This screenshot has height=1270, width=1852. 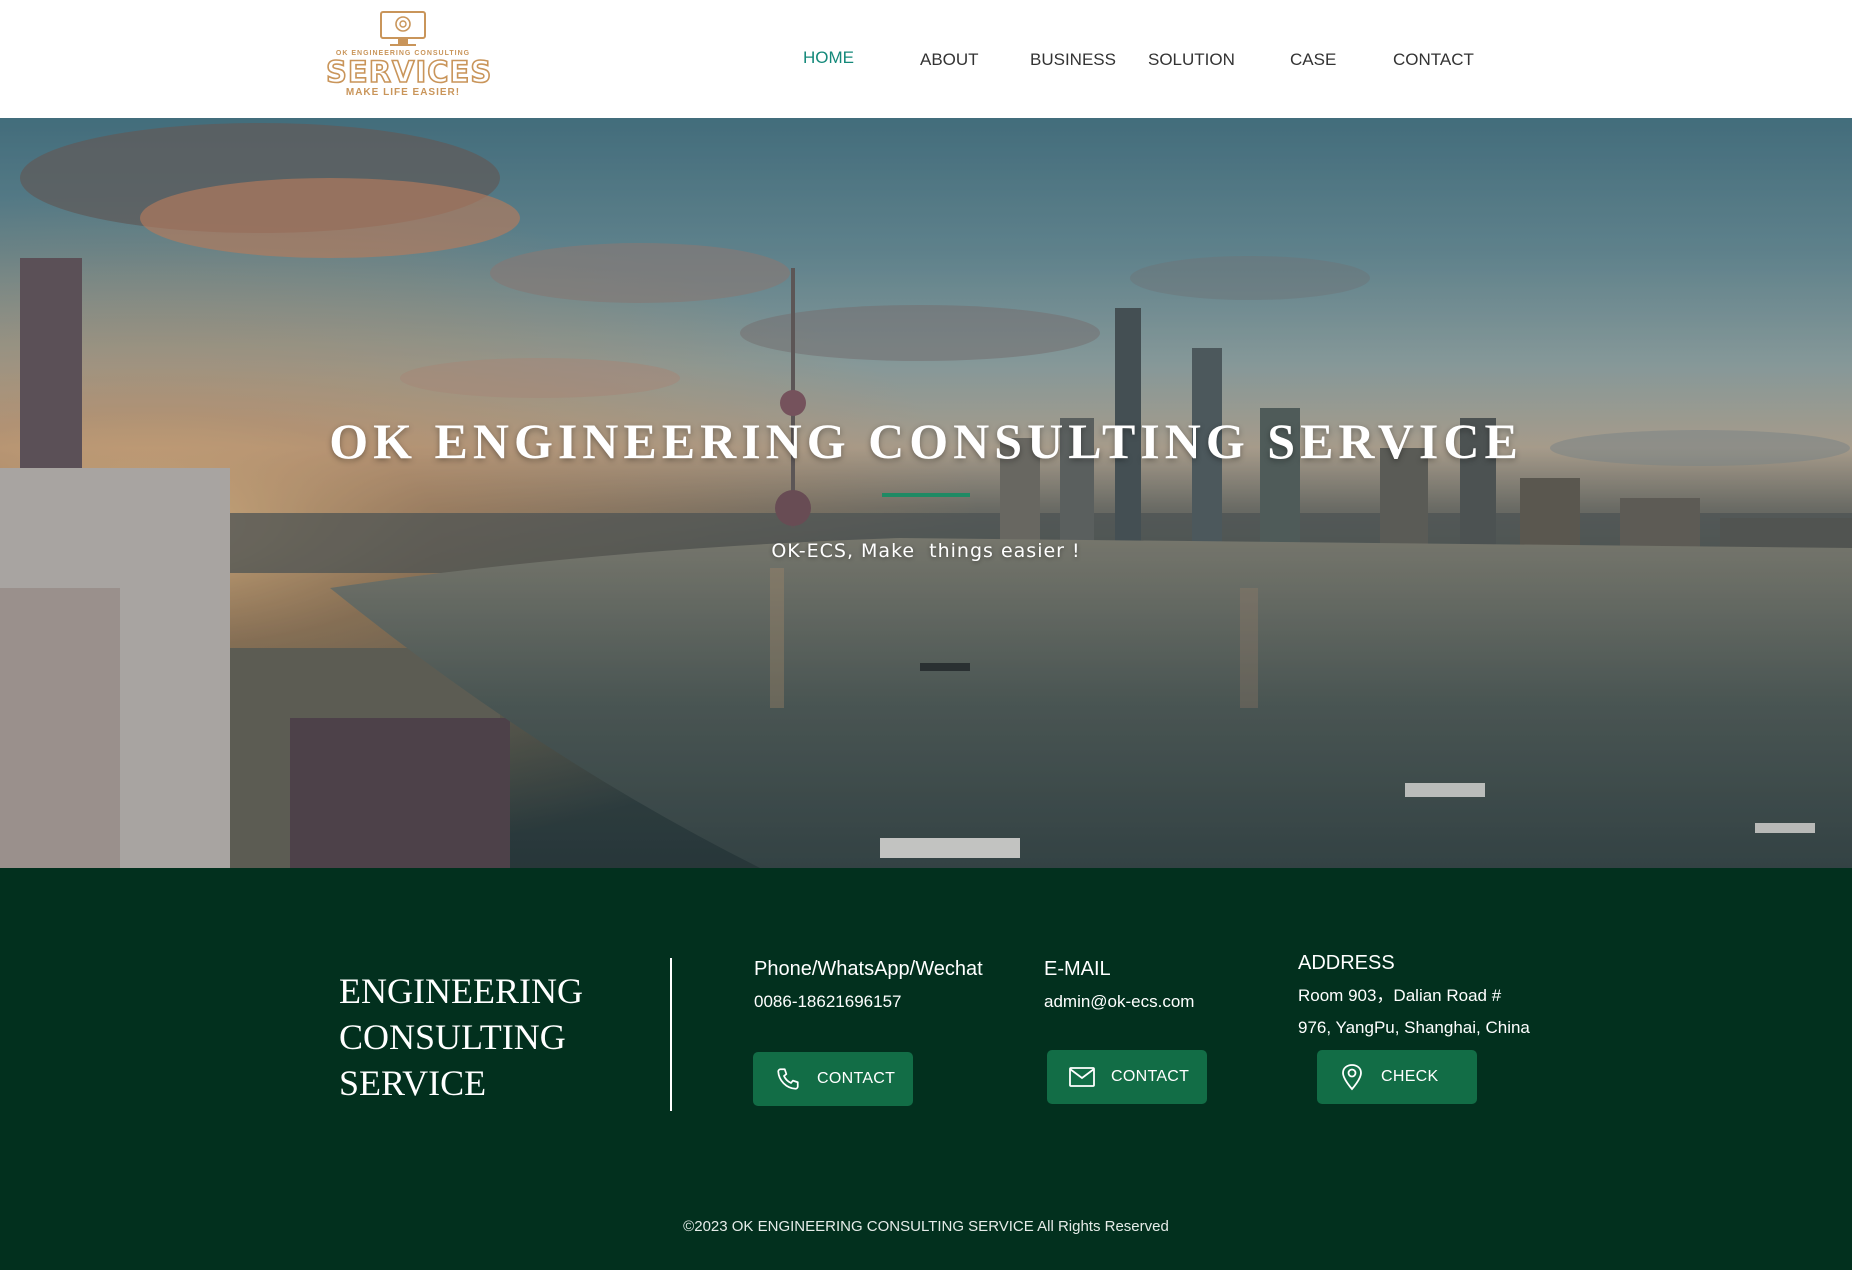 I want to click on nav-business: BUSINESS, so click(x=1073, y=60).